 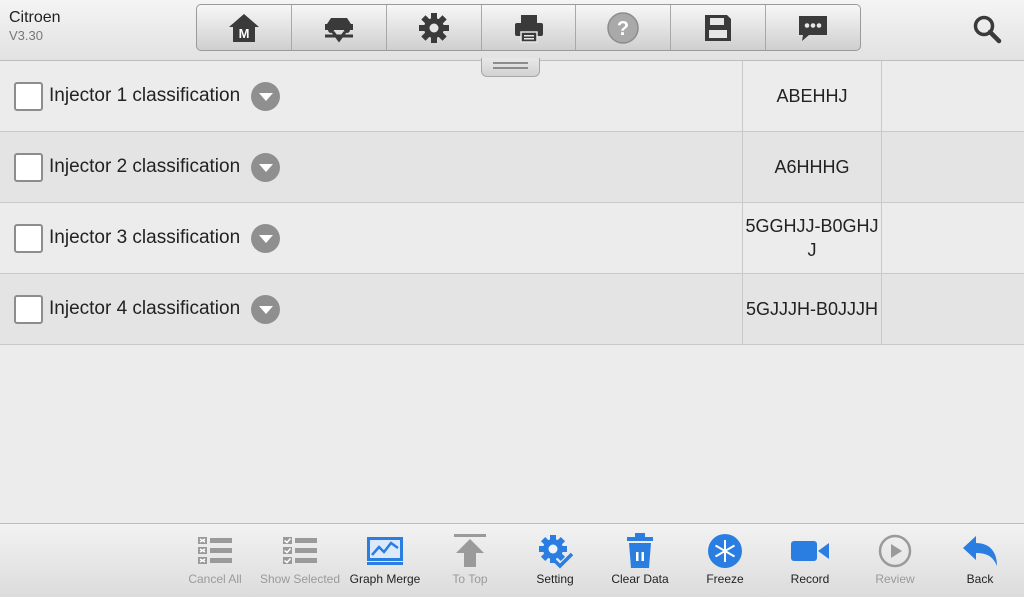 I want to click on back-button: Back, so click(x=980, y=560).